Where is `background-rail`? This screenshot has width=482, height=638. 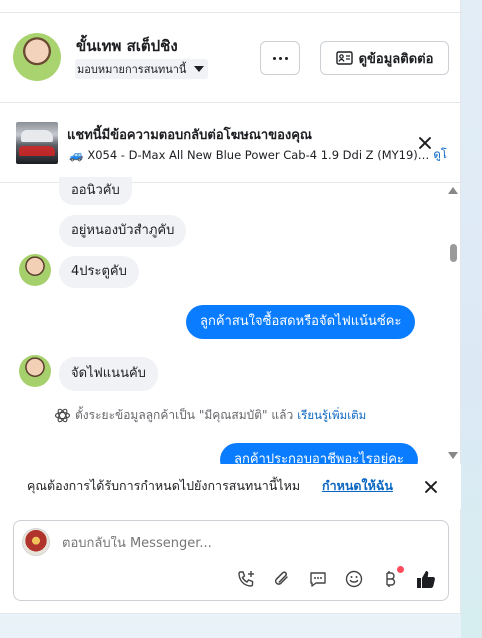 background-rail is located at coordinates (471, 319).